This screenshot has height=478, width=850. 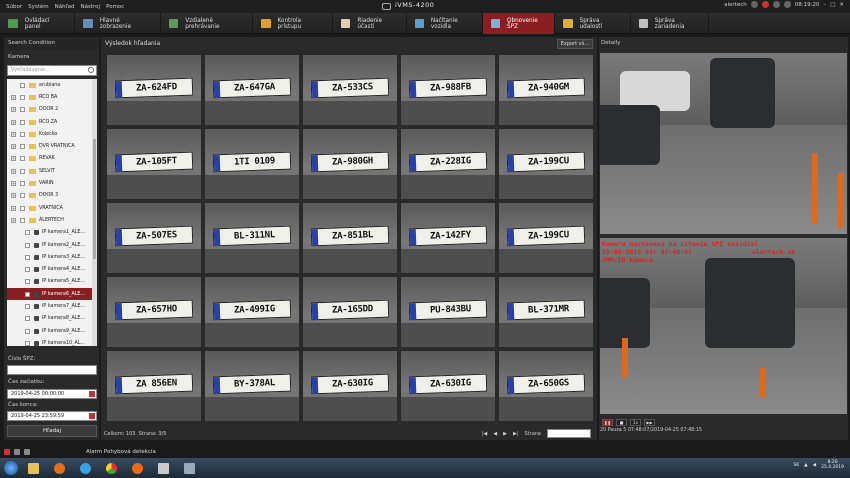 I want to click on result-thumbnail: BL-311NL, so click(x=252, y=238).